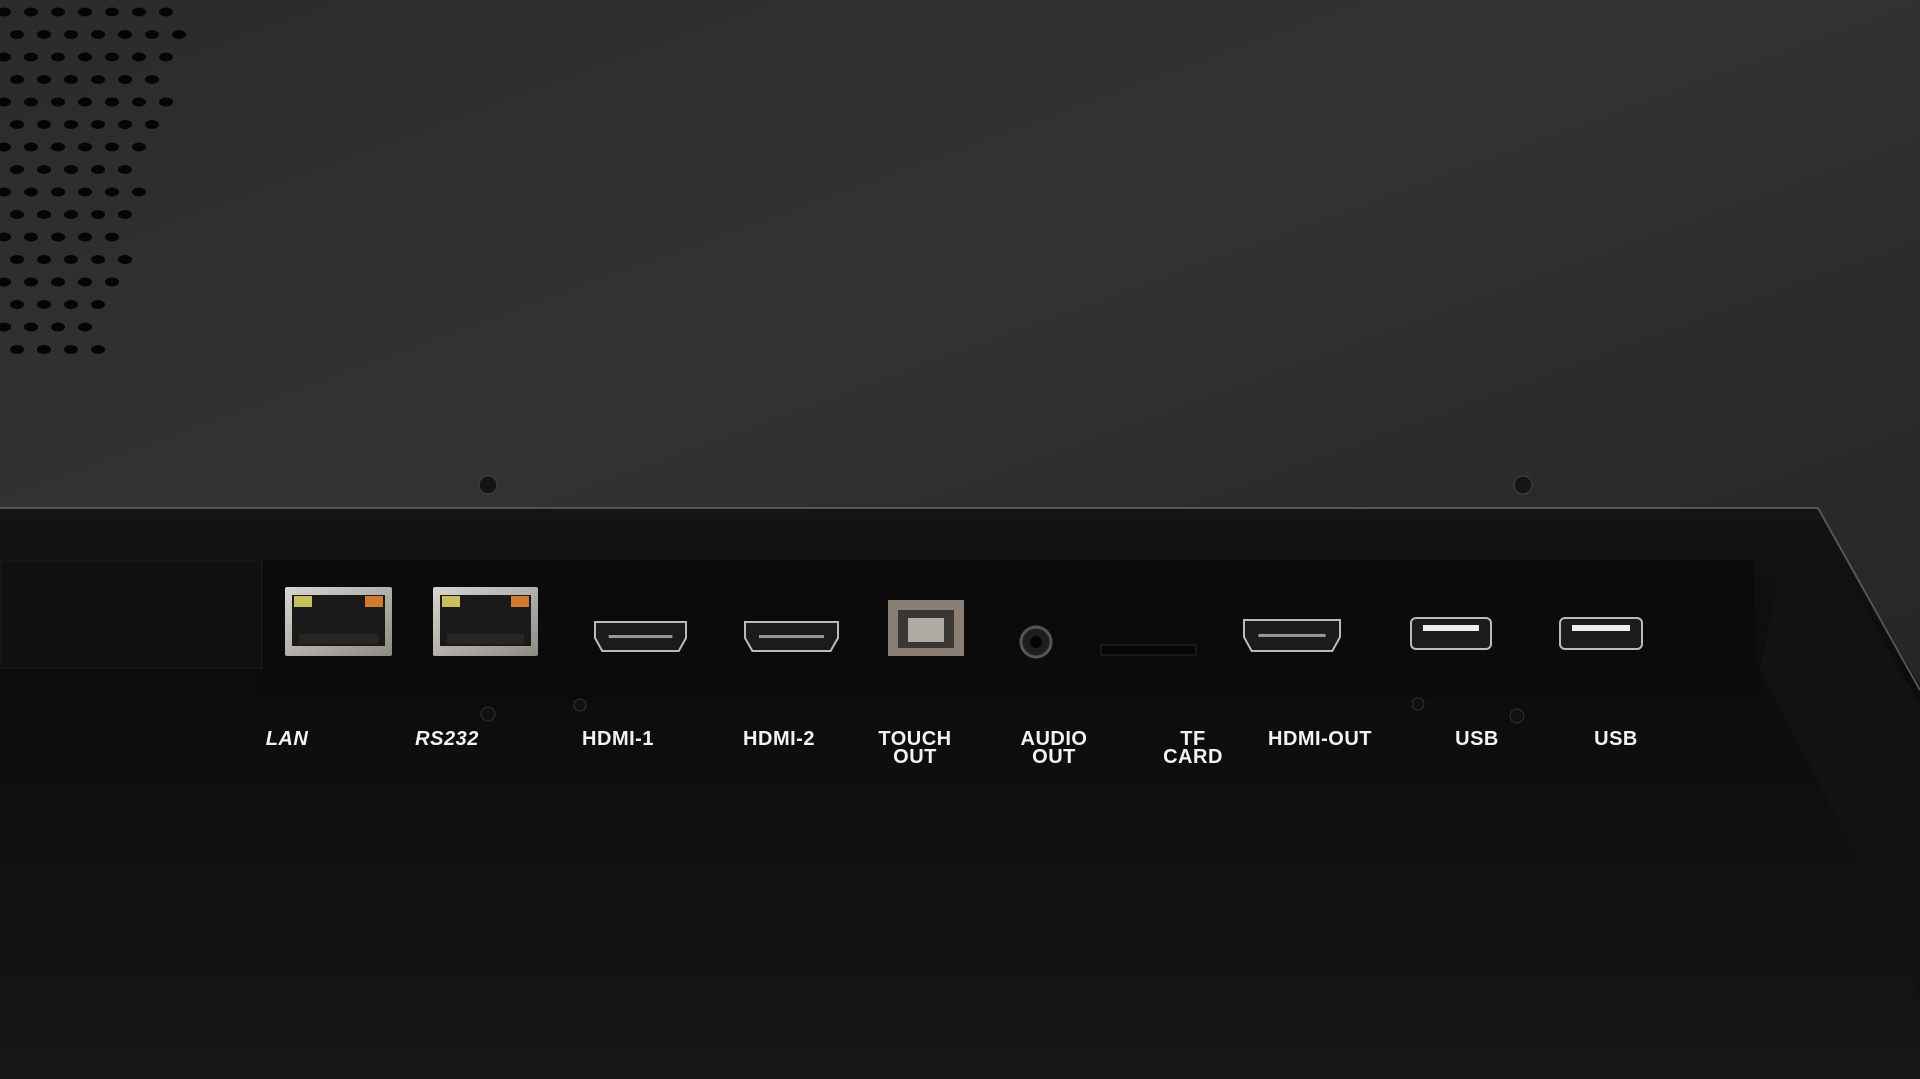 The image size is (1920, 1079). Describe the element at coordinates (779, 739) in the screenshot. I see `port-label: HDMI-2` at that location.